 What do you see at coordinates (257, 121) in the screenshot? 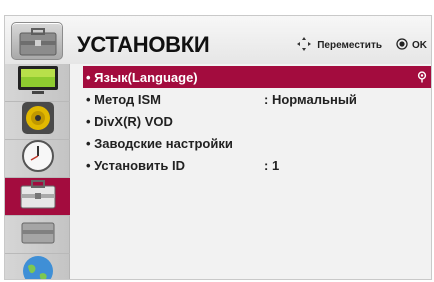
I see `menu-item-divx-vod: • DivX(R) VOD` at bounding box center [257, 121].